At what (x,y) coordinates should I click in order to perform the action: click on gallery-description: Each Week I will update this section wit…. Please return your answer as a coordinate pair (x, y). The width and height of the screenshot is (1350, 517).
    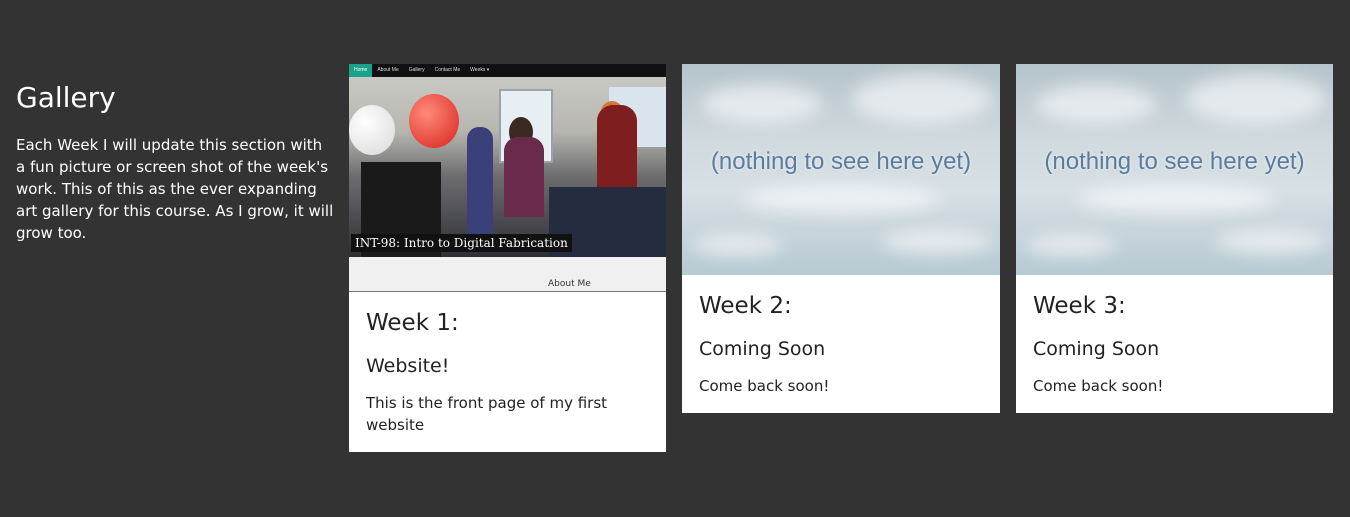
    Looking at the image, I should click on (175, 189).